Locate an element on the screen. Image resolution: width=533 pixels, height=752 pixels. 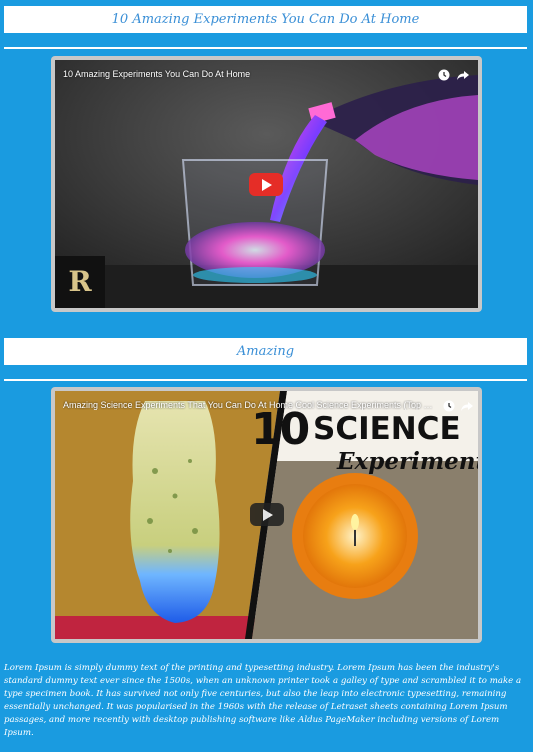
channel-logo: R is located at coordinates (80, 281).